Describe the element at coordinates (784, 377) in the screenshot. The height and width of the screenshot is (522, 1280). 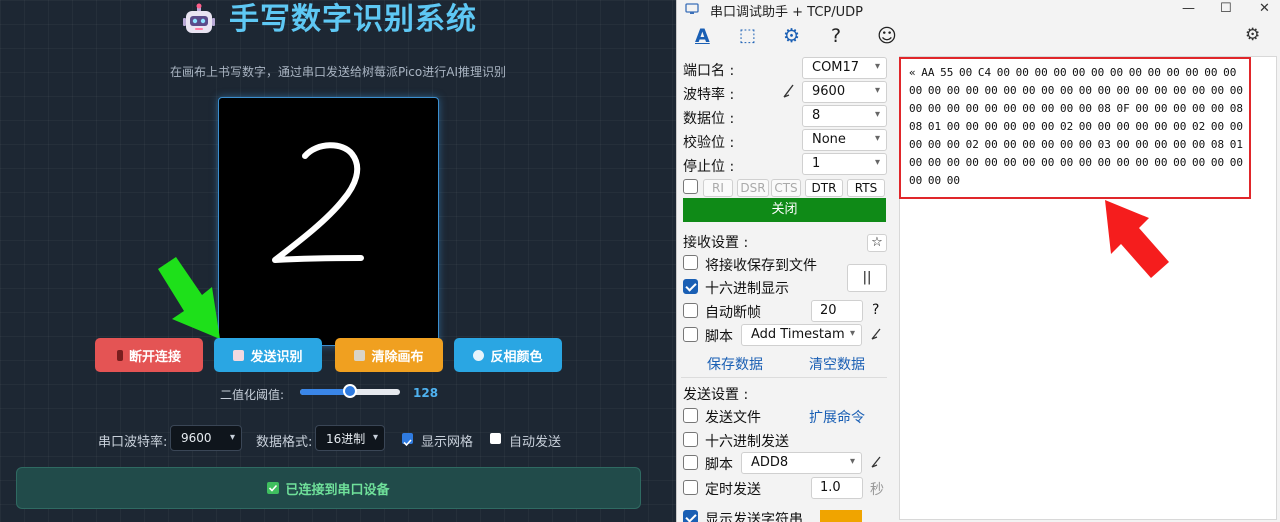
I see `divider` at that location.